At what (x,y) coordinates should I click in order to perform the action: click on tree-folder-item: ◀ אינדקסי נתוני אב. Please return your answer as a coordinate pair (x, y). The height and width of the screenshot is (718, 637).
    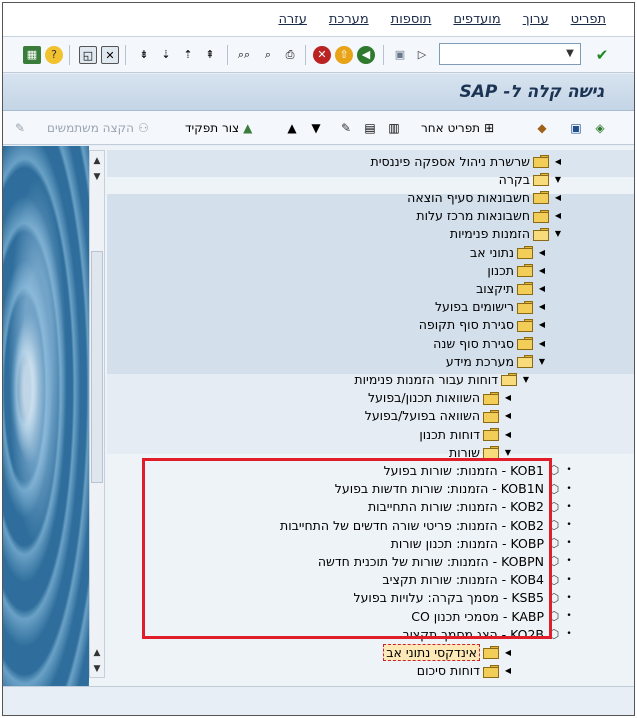
    Looking at the image, I should click on (370, 652).